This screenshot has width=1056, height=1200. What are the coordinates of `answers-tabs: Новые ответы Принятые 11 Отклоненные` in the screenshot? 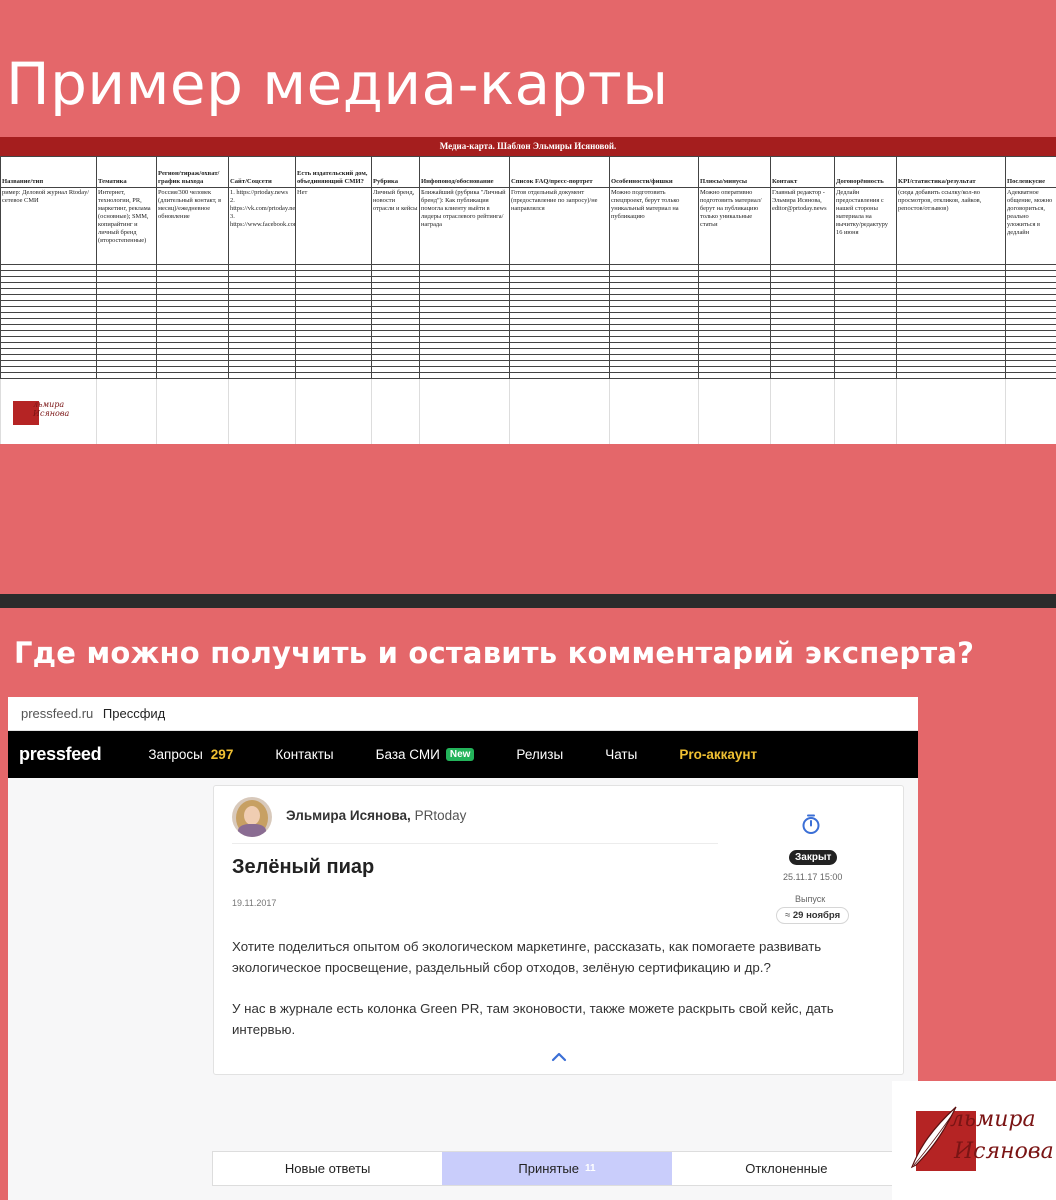 It's located at (557, 1168).